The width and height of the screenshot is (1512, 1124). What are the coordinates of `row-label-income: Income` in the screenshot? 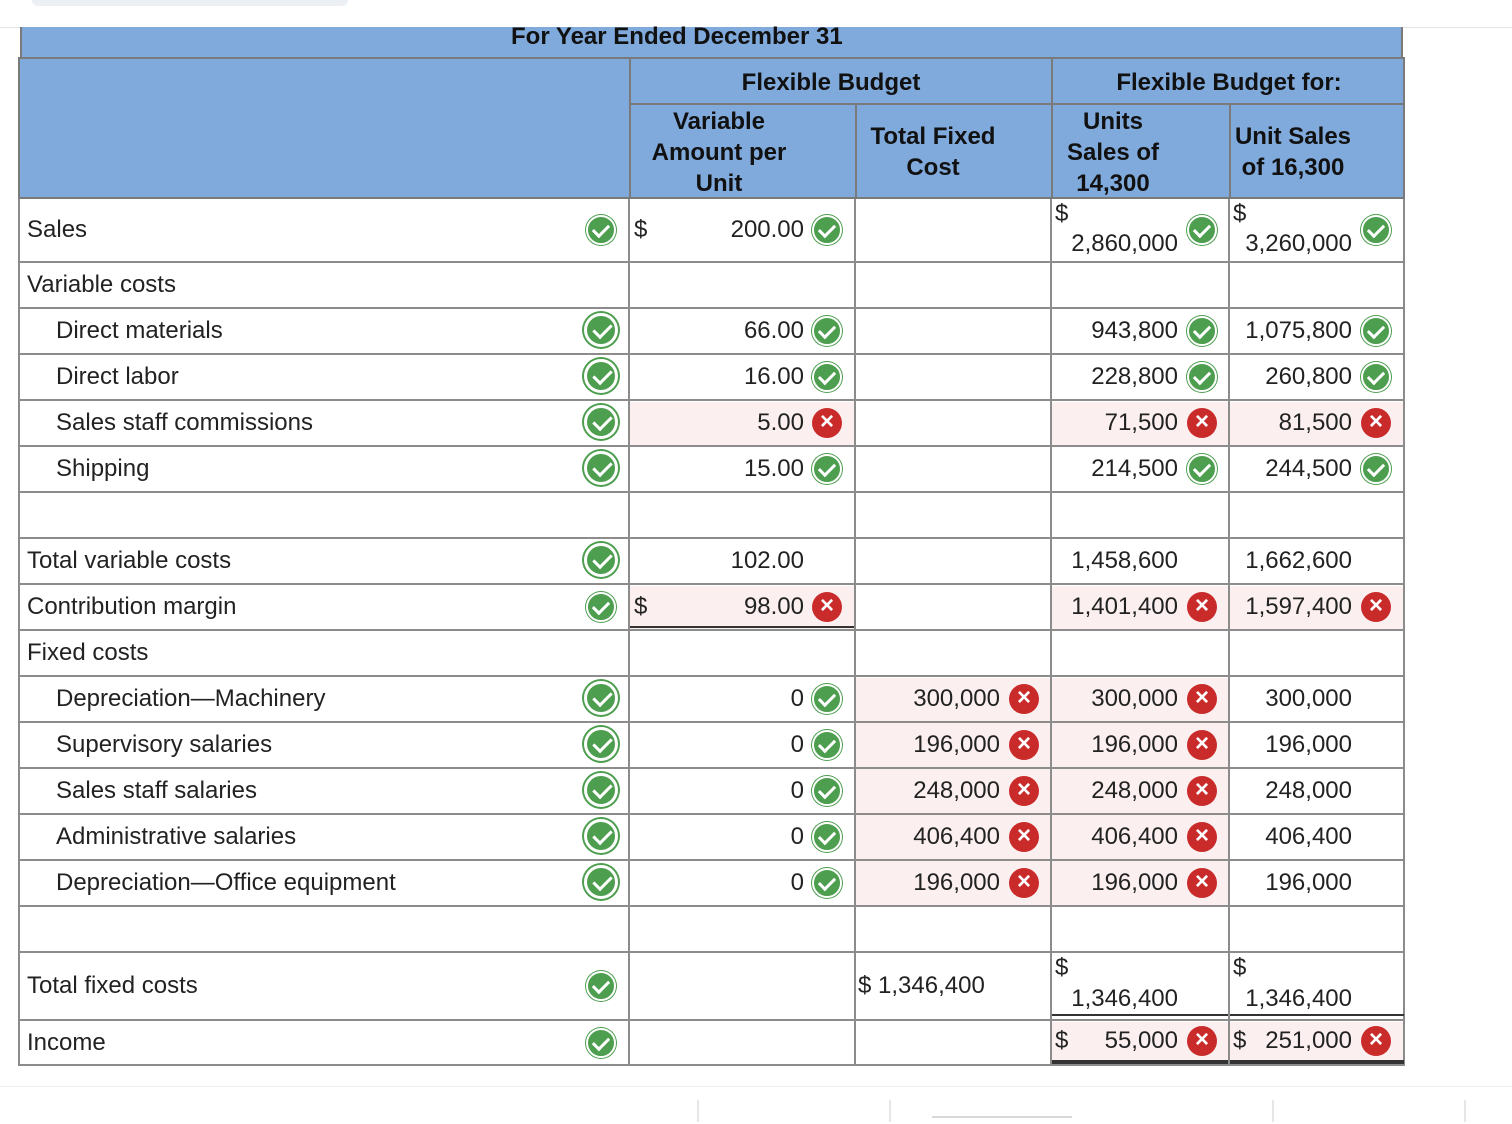 It's located at (66, 1042).